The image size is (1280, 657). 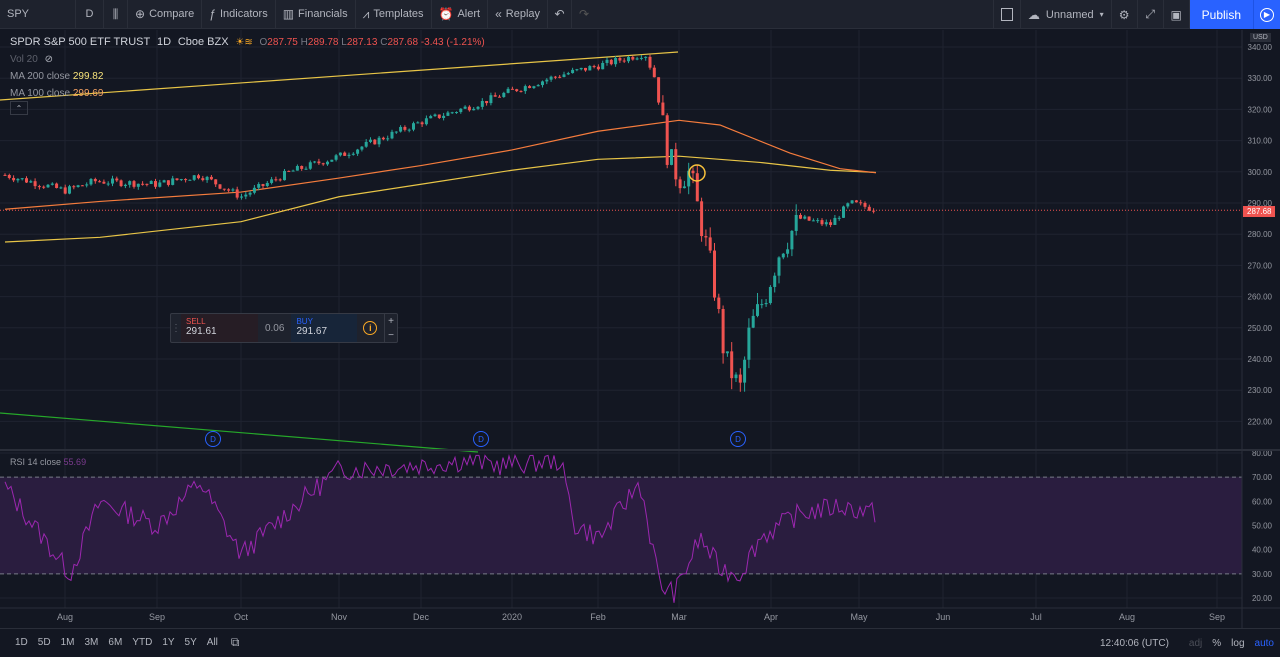 What do you see at coordinates (1006, 14) in the screenshot?
I see `fullscreen-select-button` at bounding box center [1006, 14].